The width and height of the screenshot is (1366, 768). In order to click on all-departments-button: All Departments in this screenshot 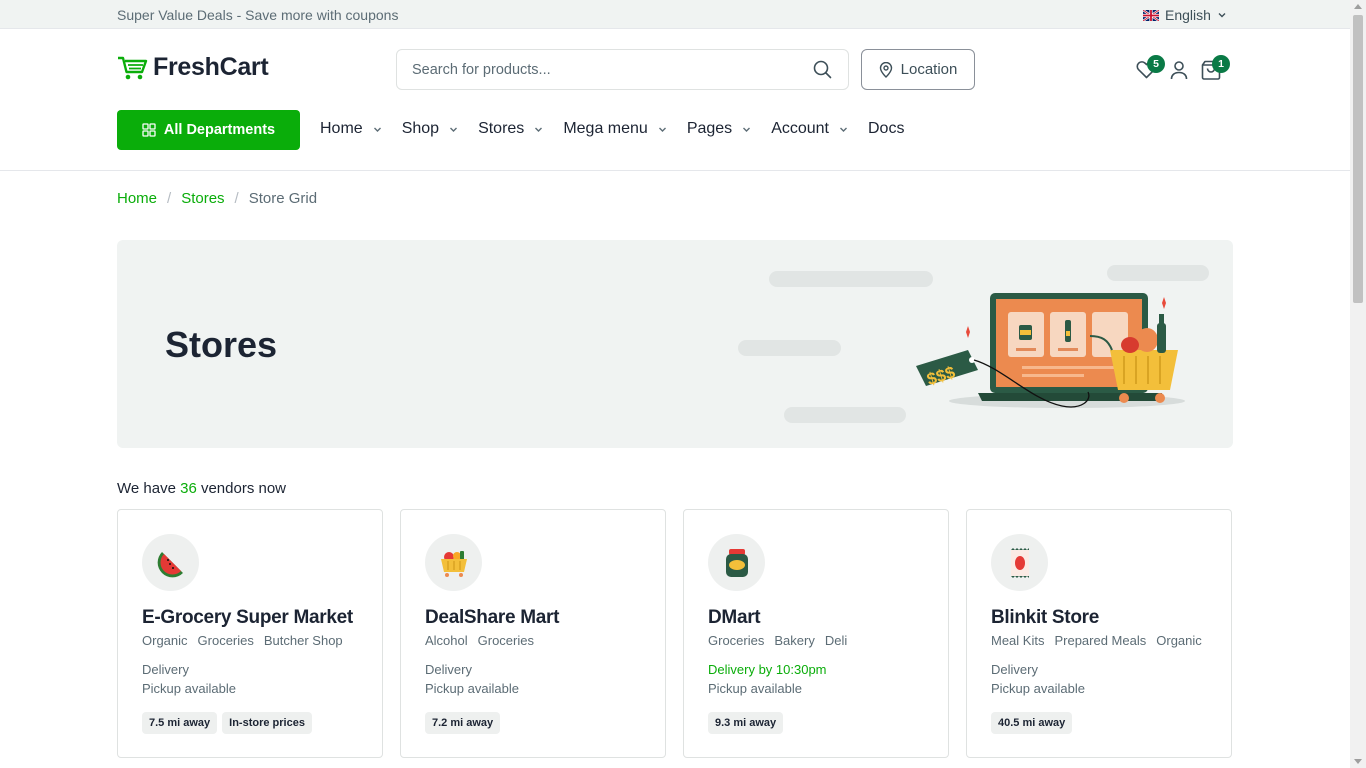, I will do `click(208, 130)`.